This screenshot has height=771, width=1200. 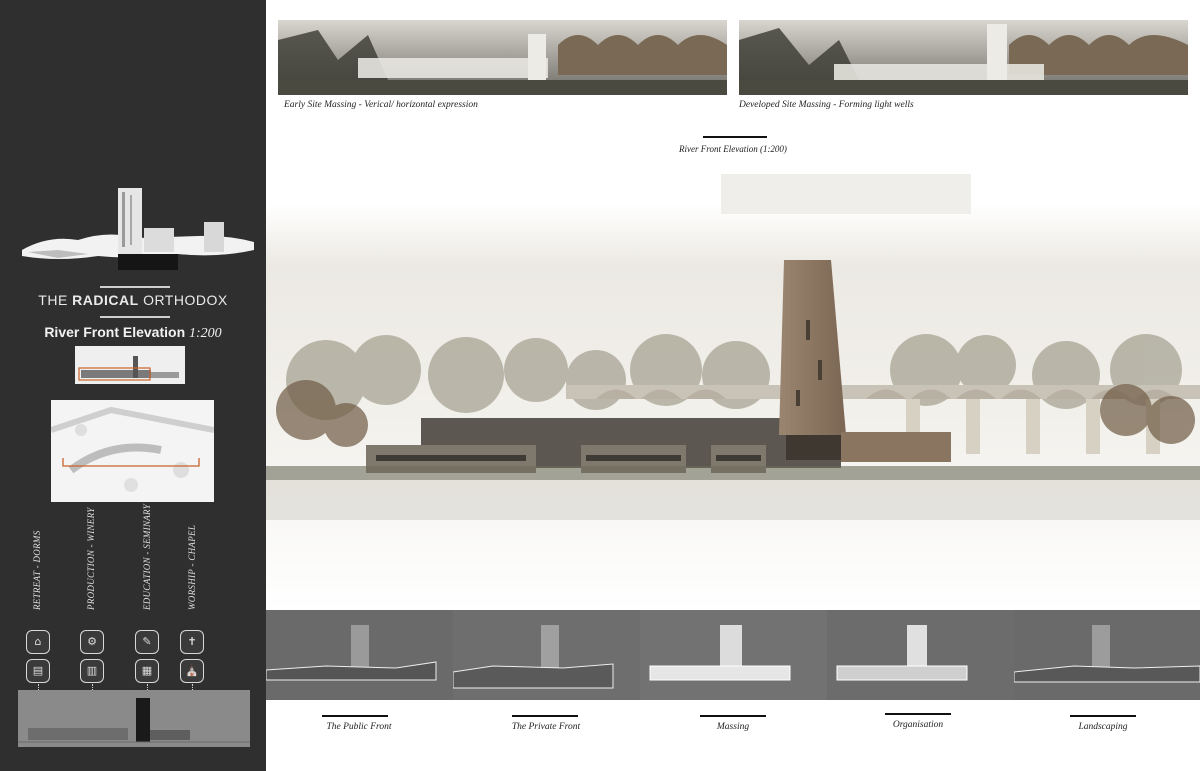 I want to click on seminary-icon: ▦, so click(x=147, y=671).